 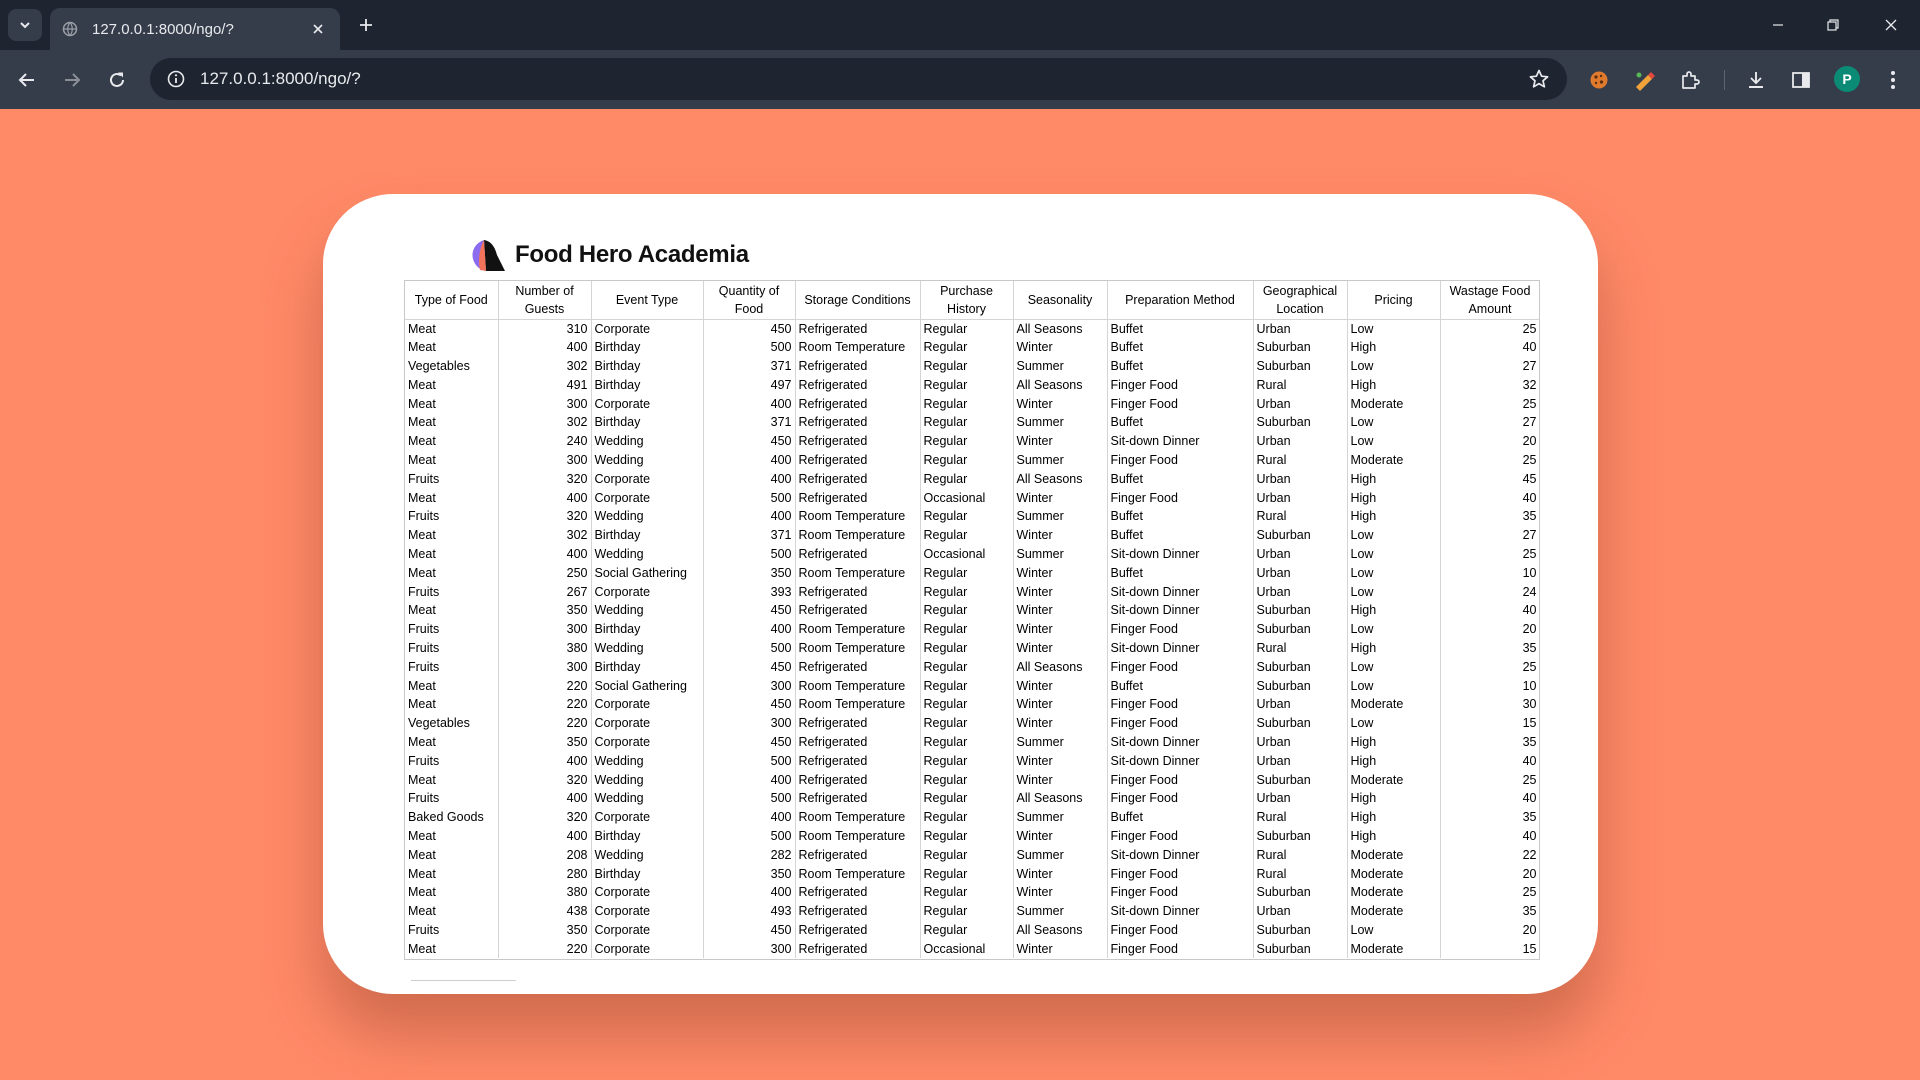 What do you see at coordinates (749, 855) in the screenshot?
I see `table-cell: 282` at bounding box center [749, 855].